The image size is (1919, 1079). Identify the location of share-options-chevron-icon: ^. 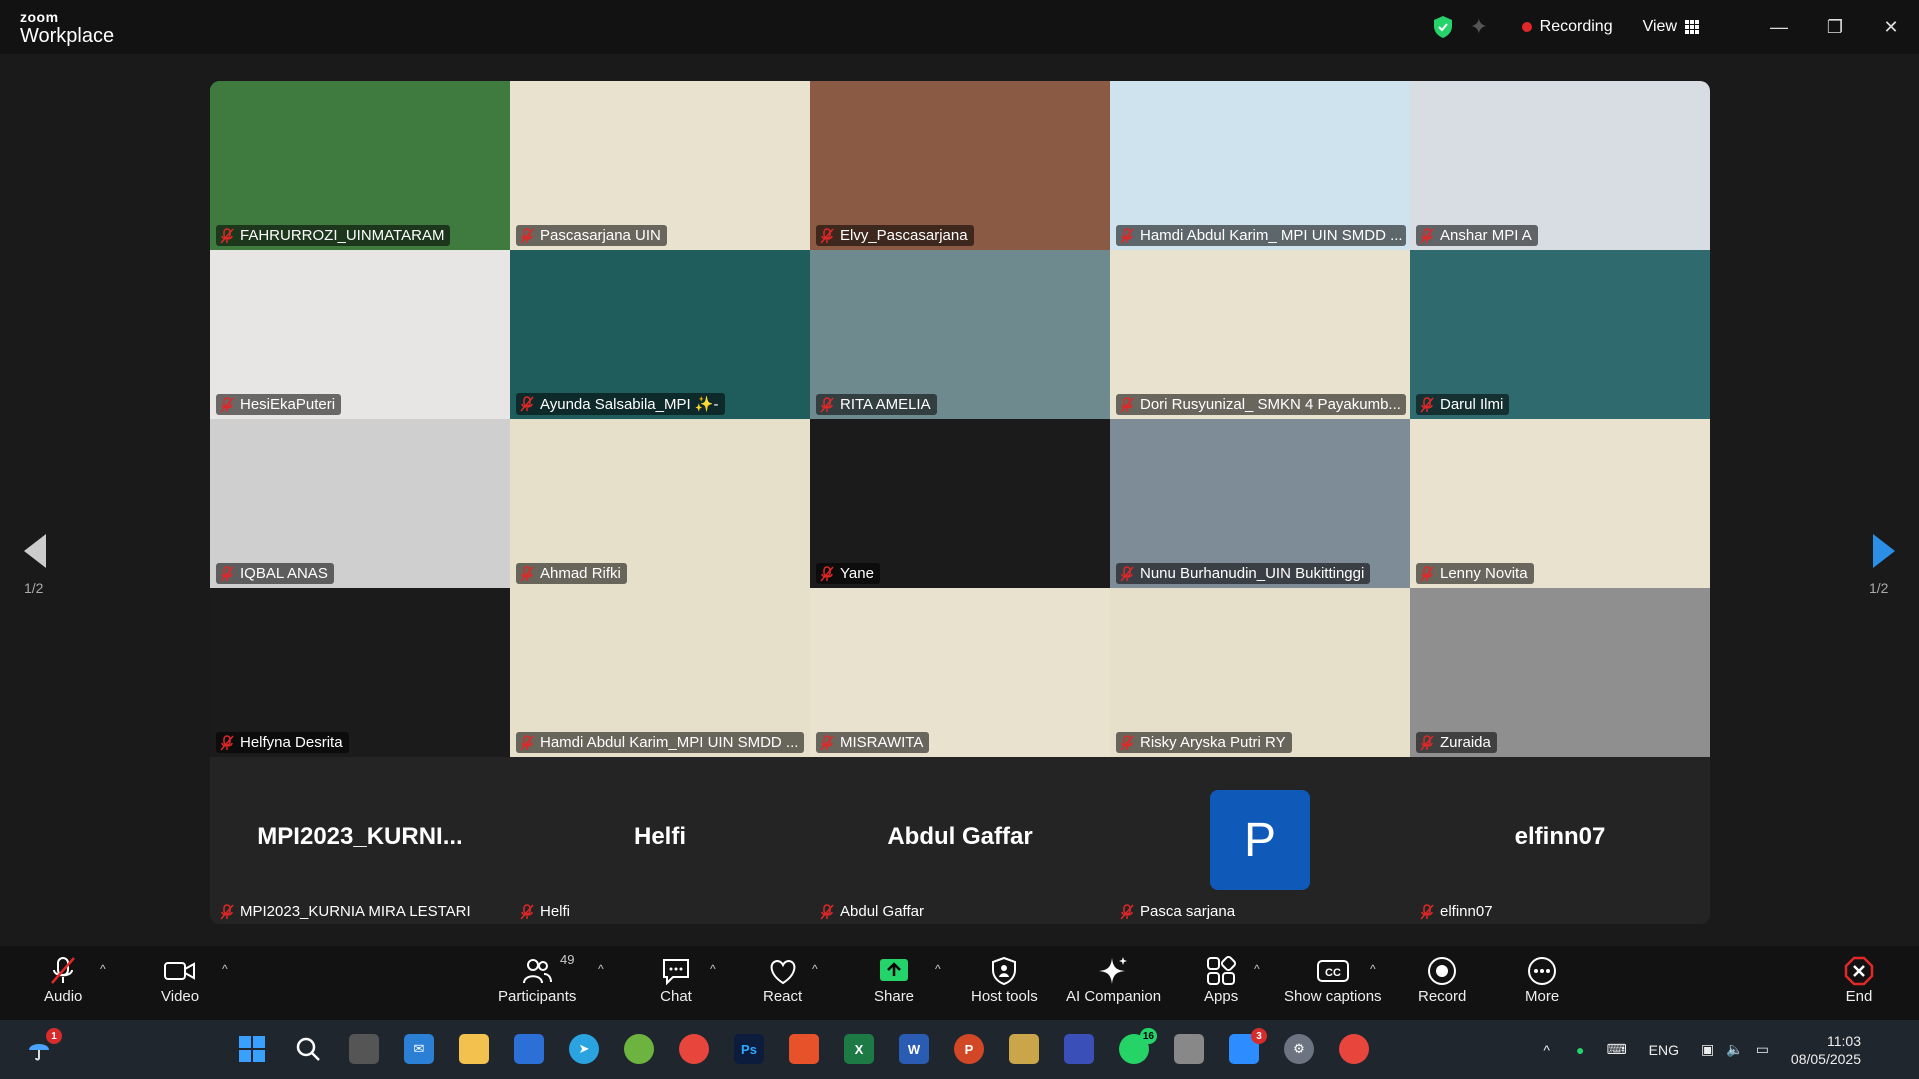
(938, 969).